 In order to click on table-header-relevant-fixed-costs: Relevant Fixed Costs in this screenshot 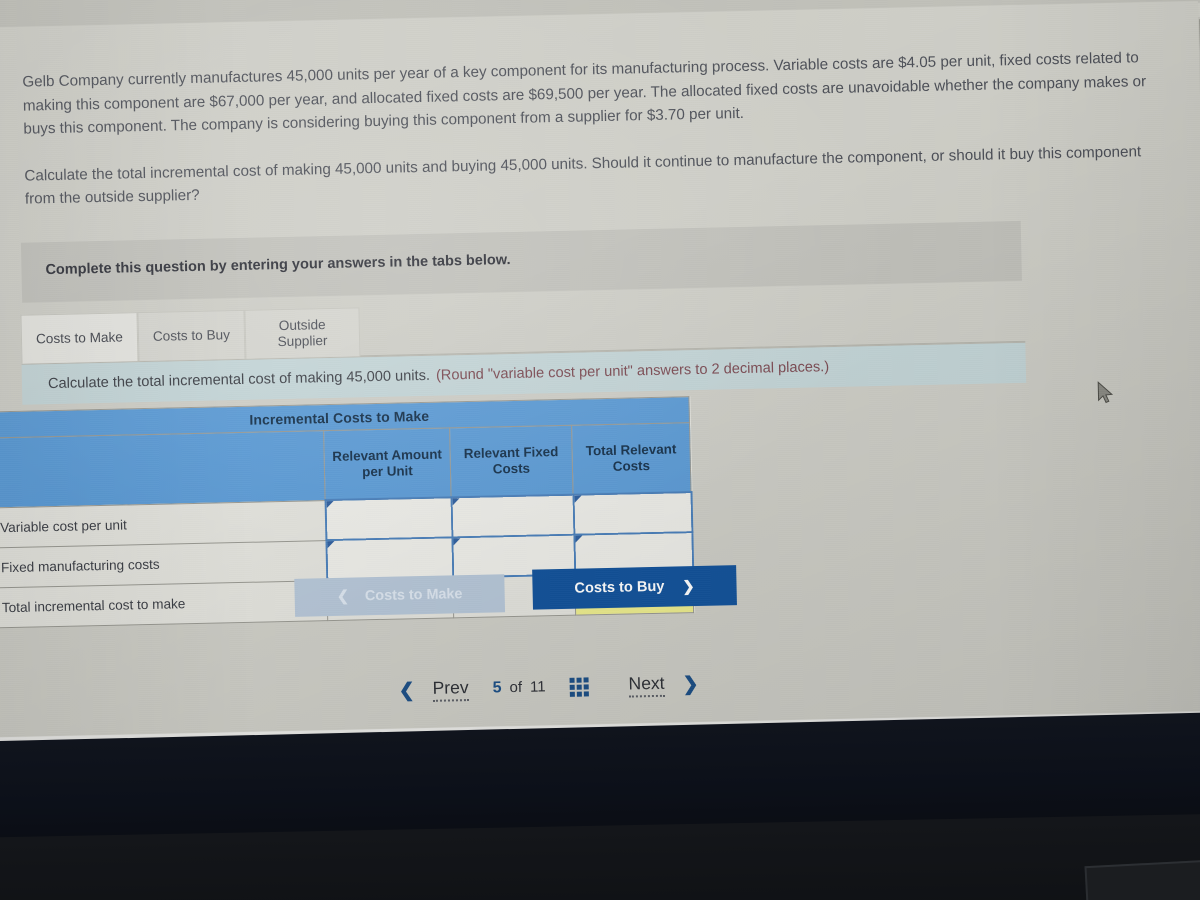, I will do `click(511, 461)`.